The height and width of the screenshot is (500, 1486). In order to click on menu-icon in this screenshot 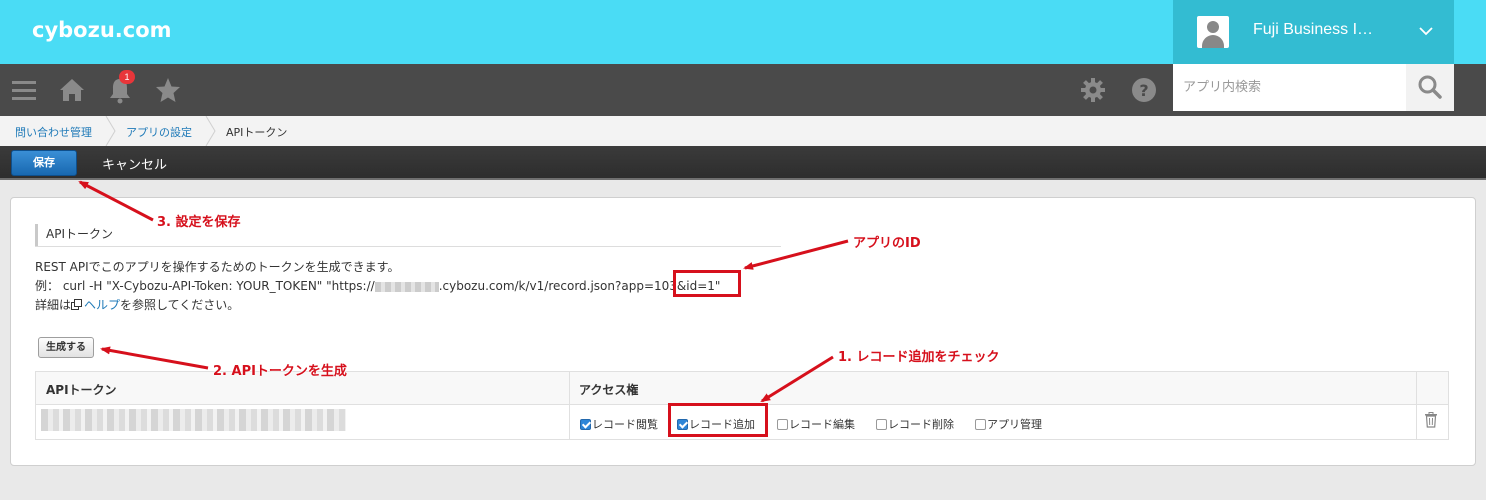, I will do `click(24, 90)`.